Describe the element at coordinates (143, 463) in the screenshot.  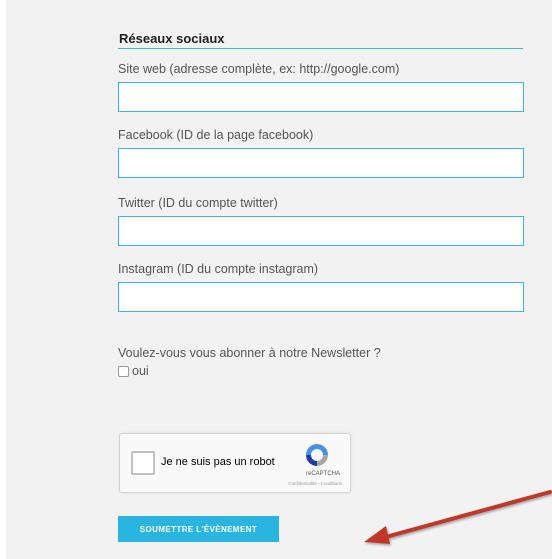
I see `recaptcha-checkbox` at that location.